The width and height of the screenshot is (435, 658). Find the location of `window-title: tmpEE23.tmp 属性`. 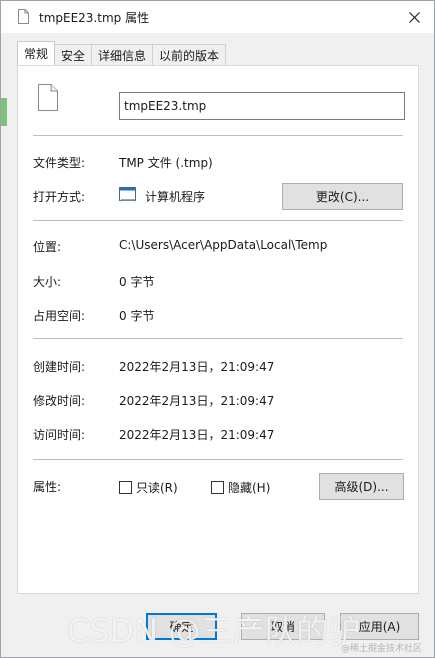

window-title: tmpEE23.tmp 属性 is located at coordinates (94, 18).